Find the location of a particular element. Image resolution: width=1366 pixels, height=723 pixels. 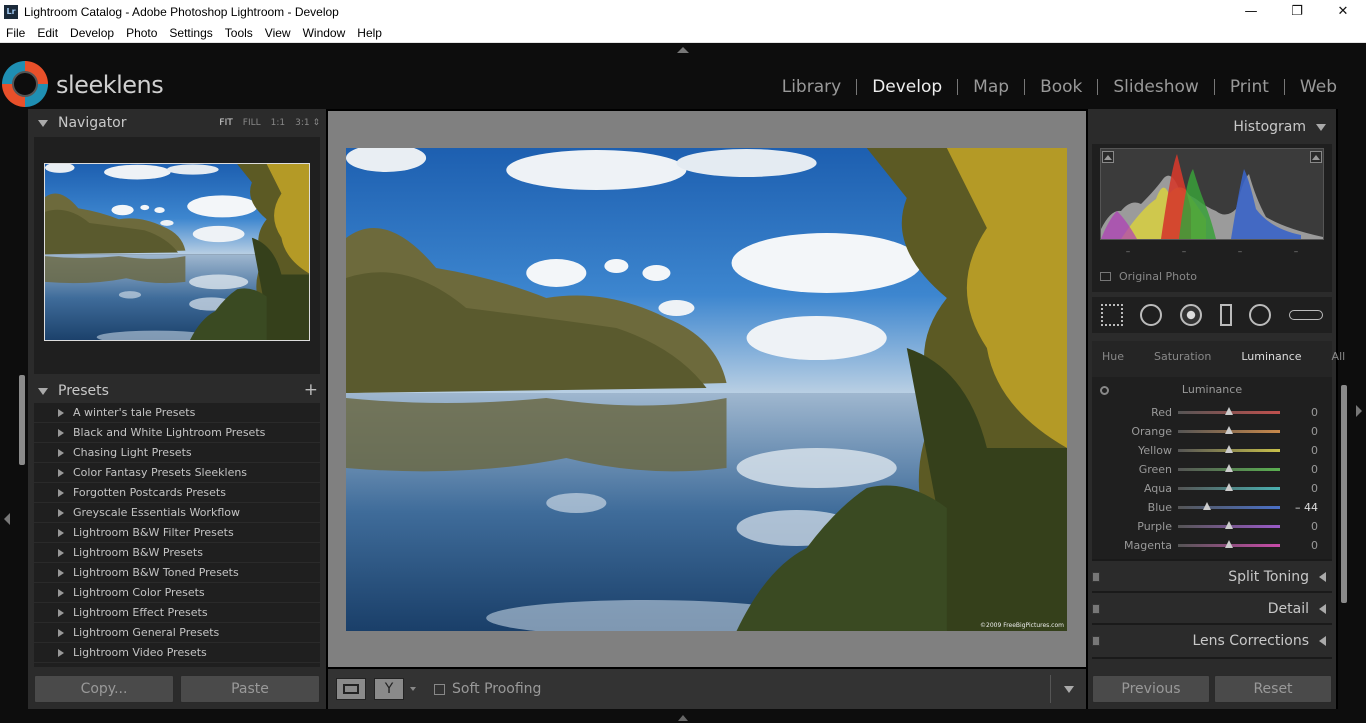

menu-tools: Tools is located at coordinates (239, 33).